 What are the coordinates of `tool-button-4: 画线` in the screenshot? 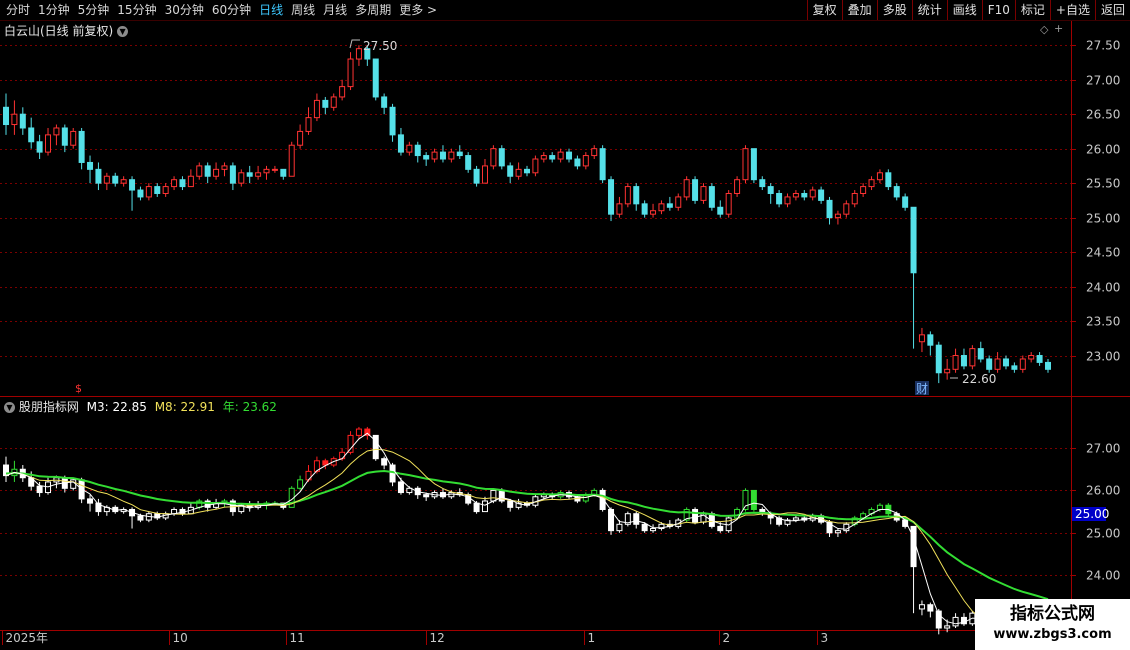 It's located at (964, 10).